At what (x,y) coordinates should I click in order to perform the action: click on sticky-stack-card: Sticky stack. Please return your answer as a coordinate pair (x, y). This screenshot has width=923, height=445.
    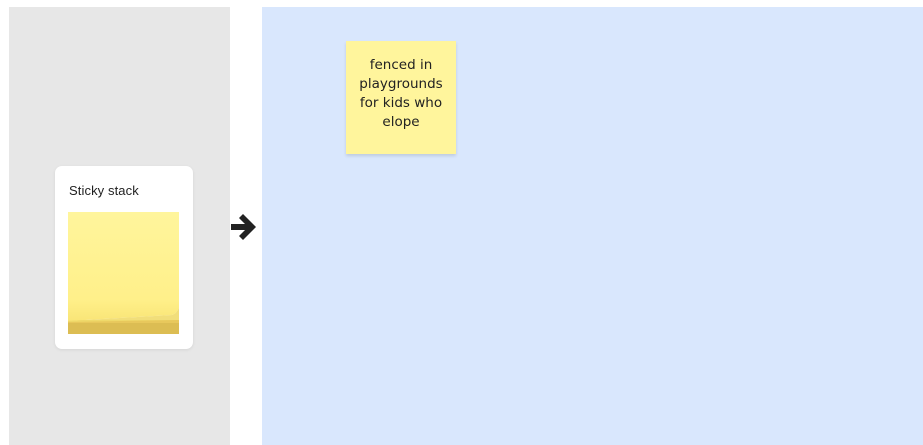
    Looking at the image, I should click on (124, 257).